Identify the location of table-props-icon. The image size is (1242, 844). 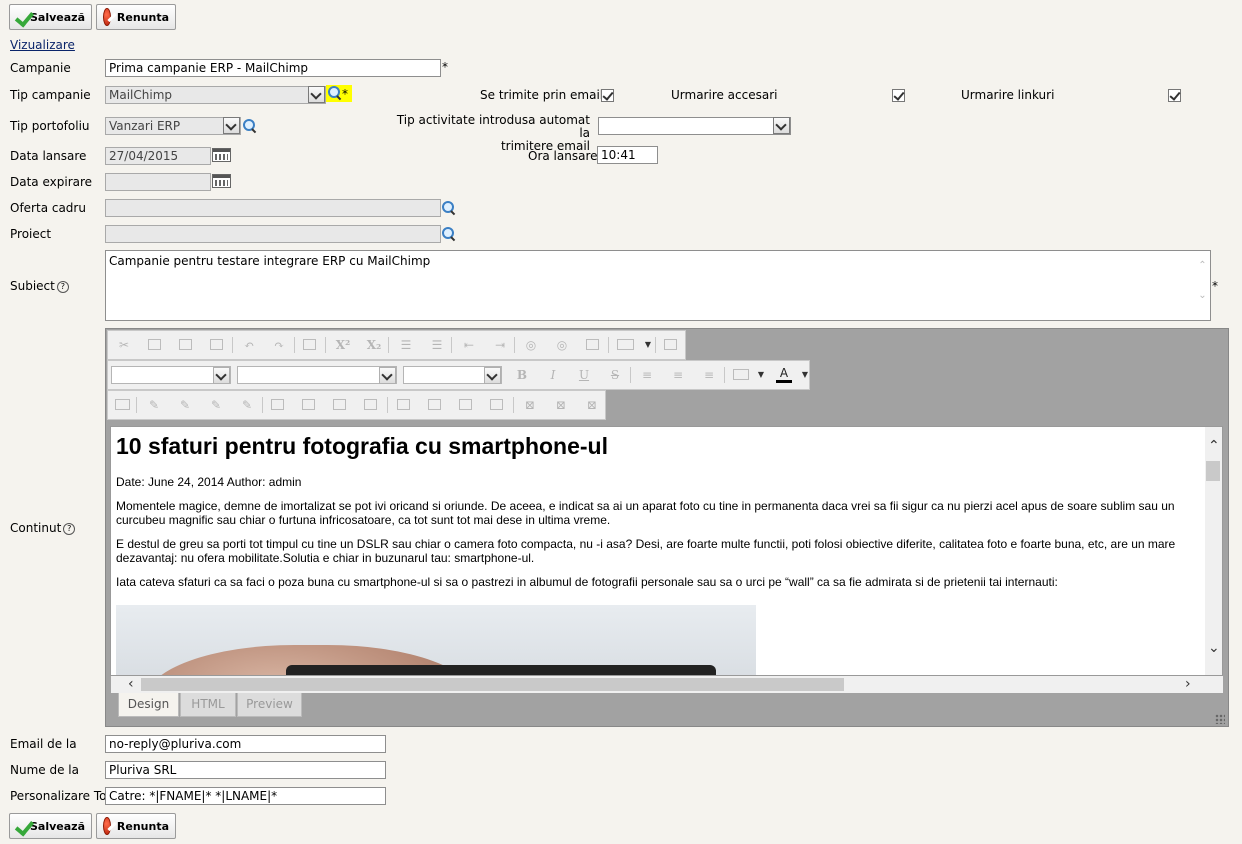
(122, 404).